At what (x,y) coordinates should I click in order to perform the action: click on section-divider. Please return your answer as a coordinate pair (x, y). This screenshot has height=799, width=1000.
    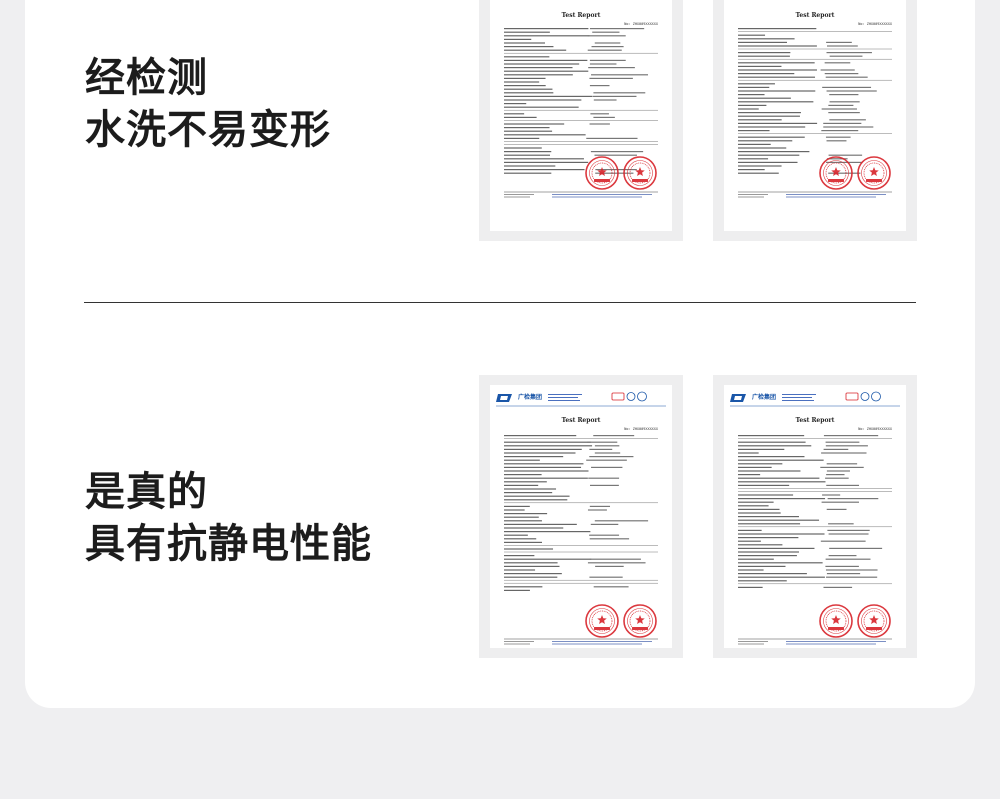
    Looking at the image, I should click on (500, 302).